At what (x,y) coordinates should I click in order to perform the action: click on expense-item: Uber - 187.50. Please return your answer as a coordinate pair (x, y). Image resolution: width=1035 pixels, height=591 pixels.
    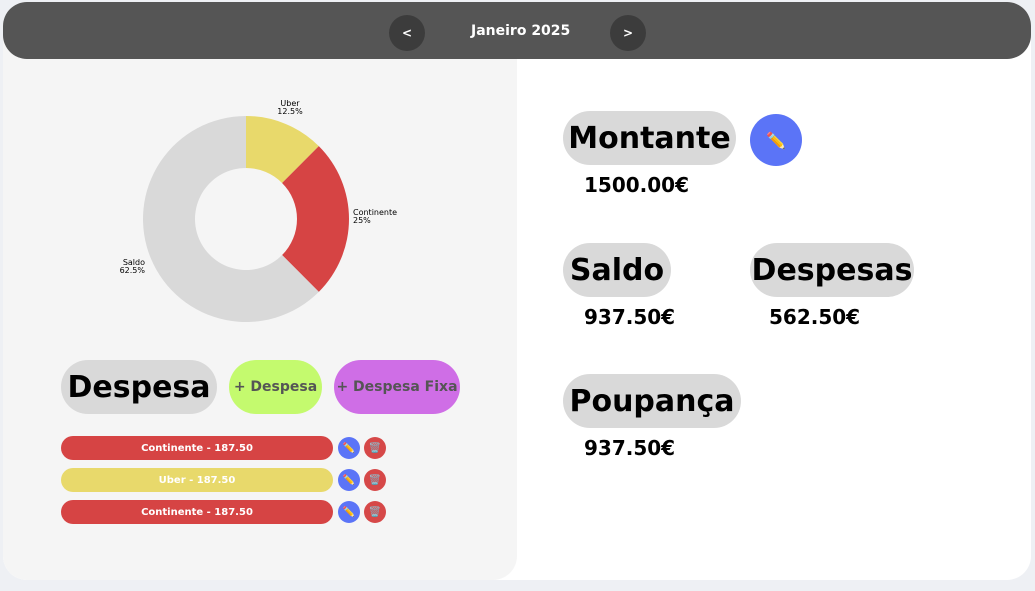
    Looking at the image, I should click on (197, 480).